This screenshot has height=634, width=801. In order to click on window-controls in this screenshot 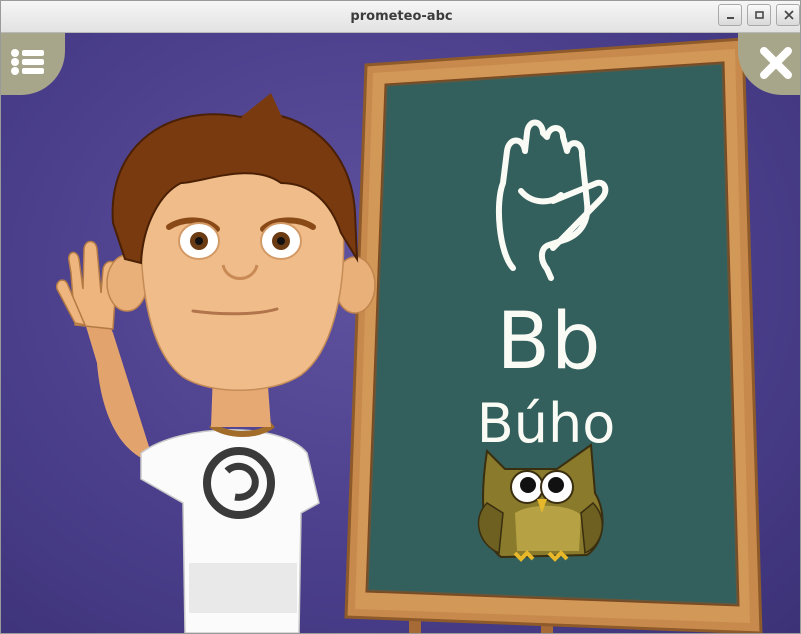, I will do `click(756, 15)`.